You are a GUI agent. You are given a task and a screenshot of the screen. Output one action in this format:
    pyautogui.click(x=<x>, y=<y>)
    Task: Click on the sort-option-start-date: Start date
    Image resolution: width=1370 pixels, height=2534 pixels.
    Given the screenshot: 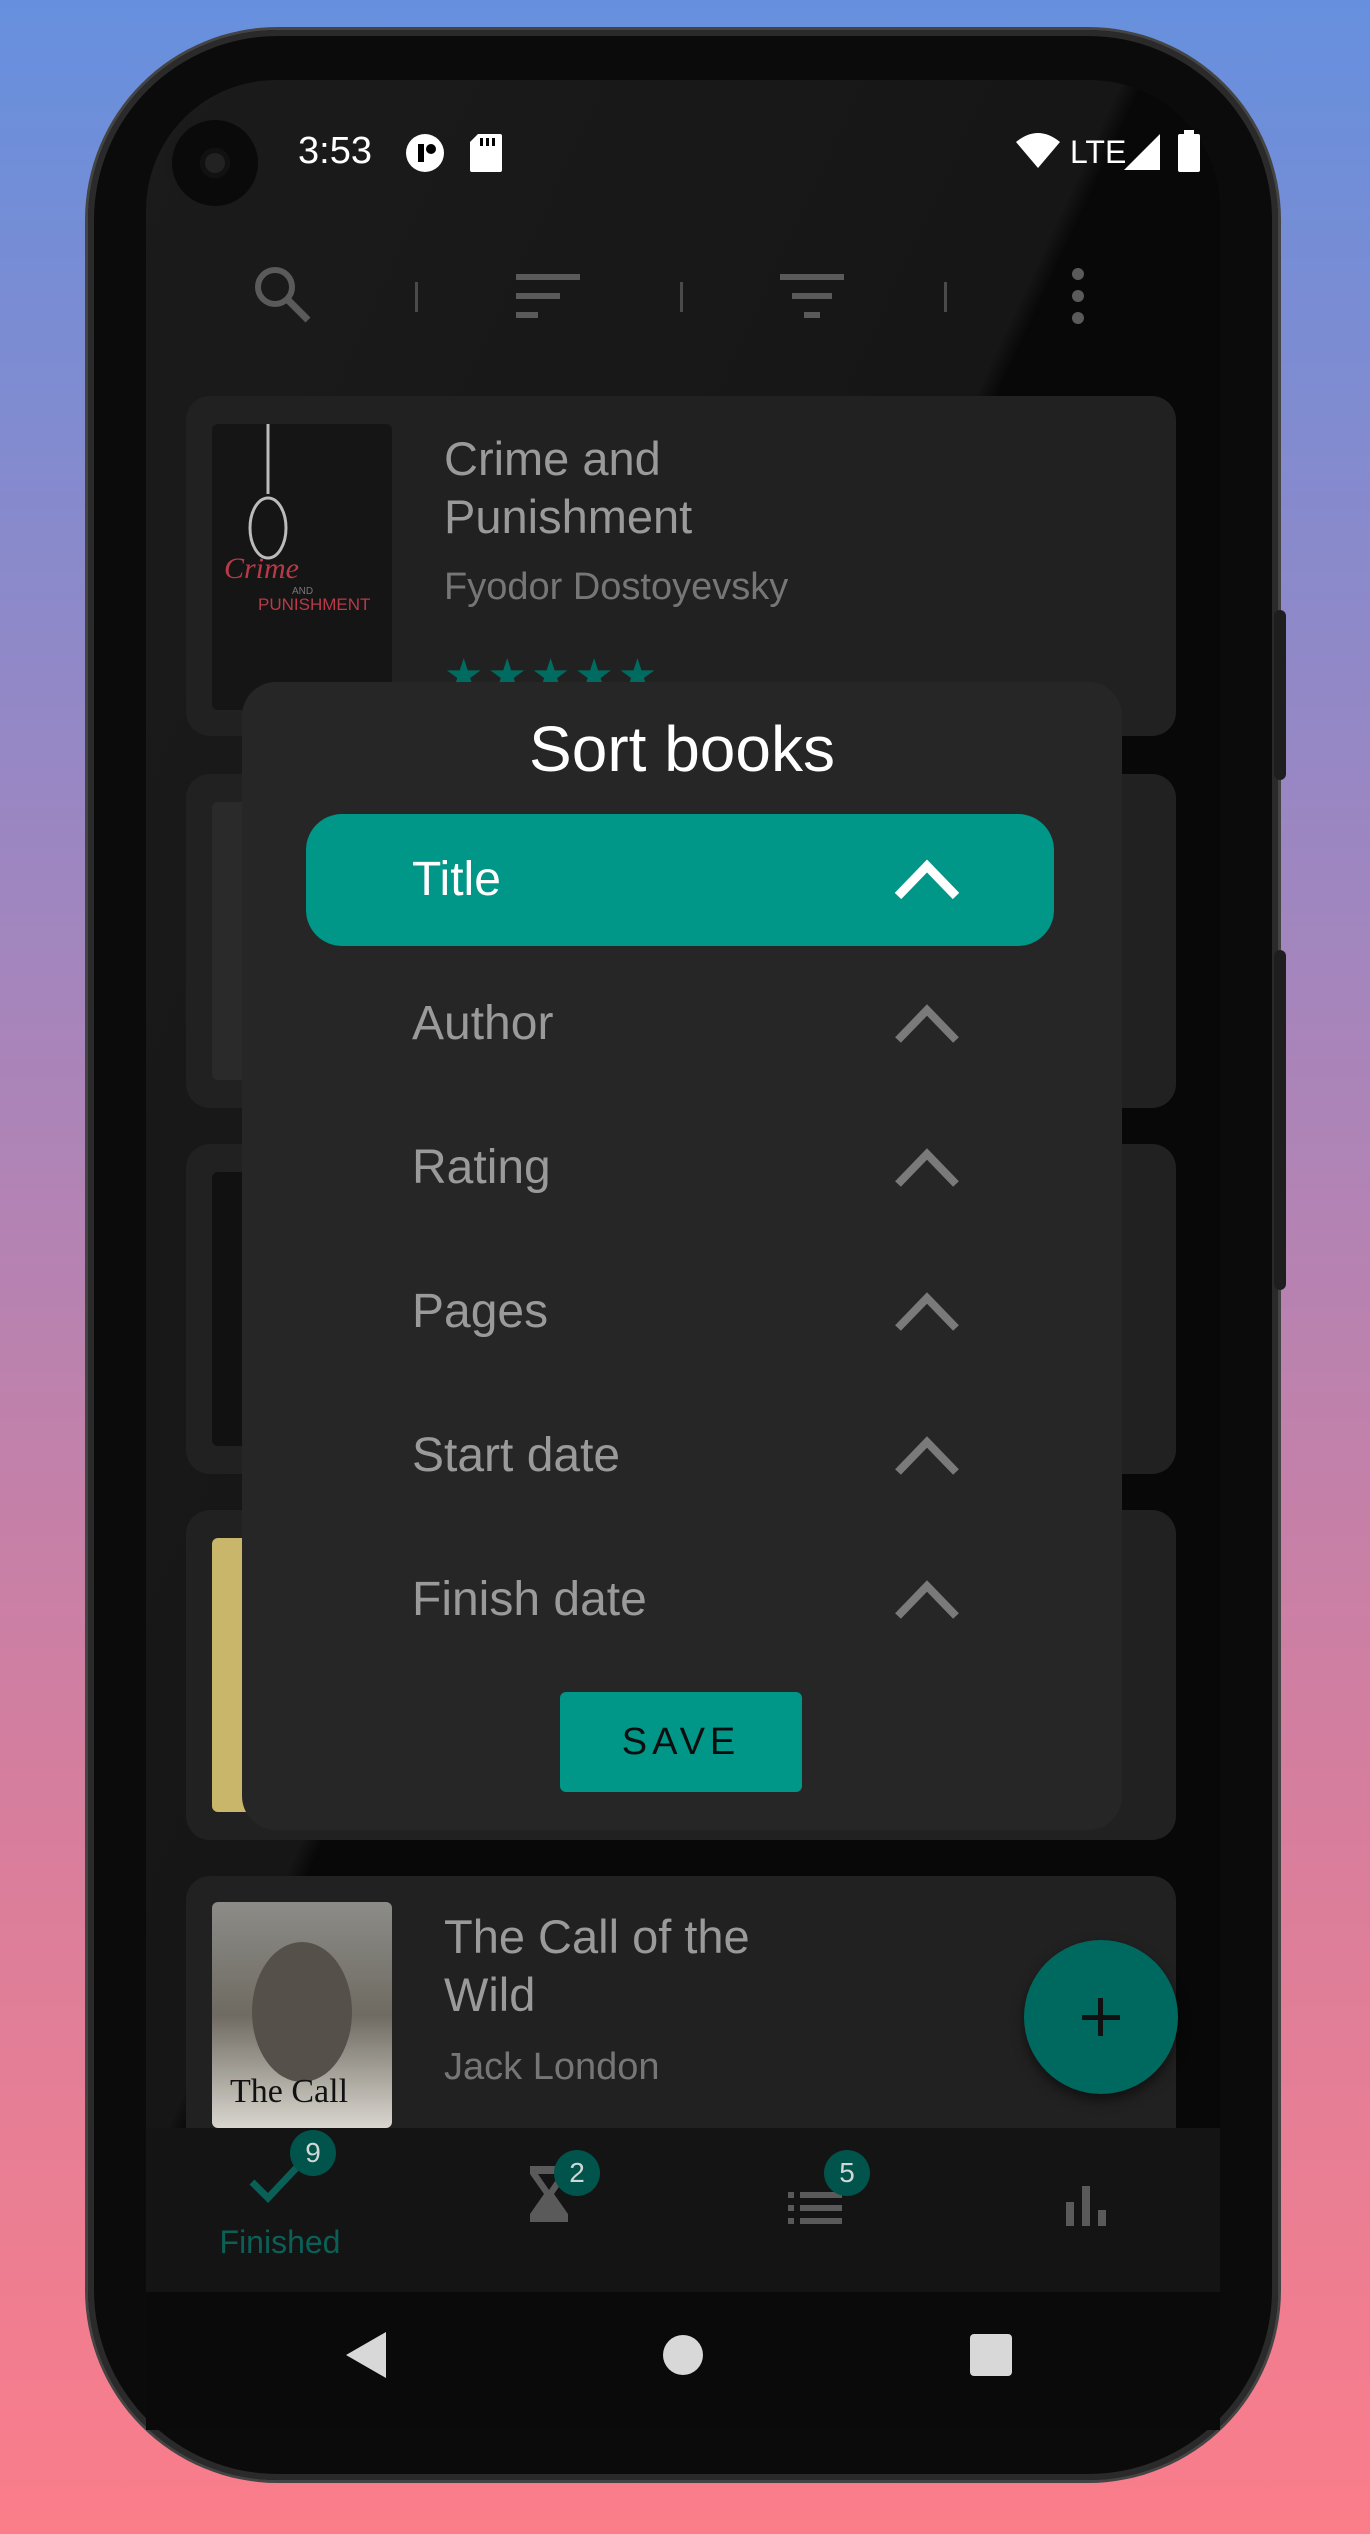 What is the action you would take?
    pyautogui.click(x=680, y=1456)
    